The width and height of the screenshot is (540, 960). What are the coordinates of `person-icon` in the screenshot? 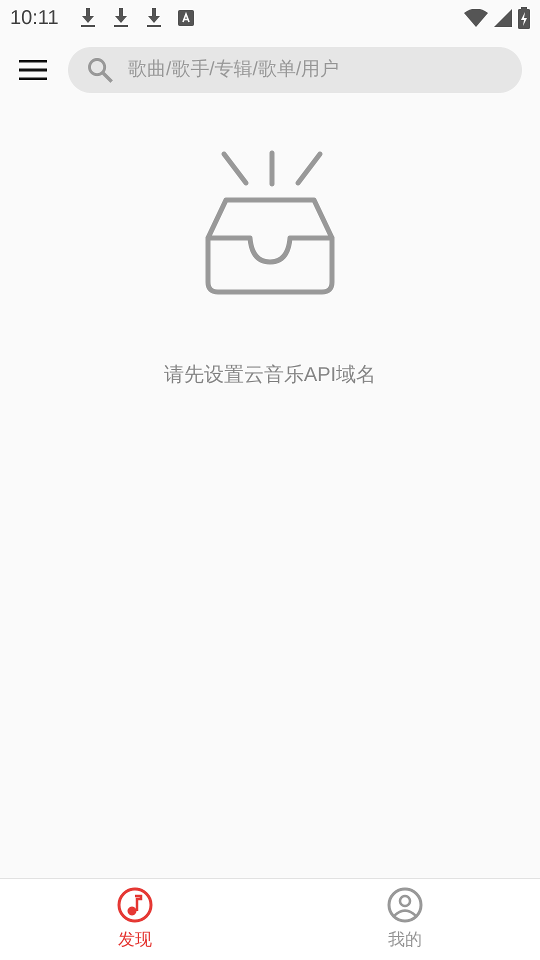 It's located at (405, 904).